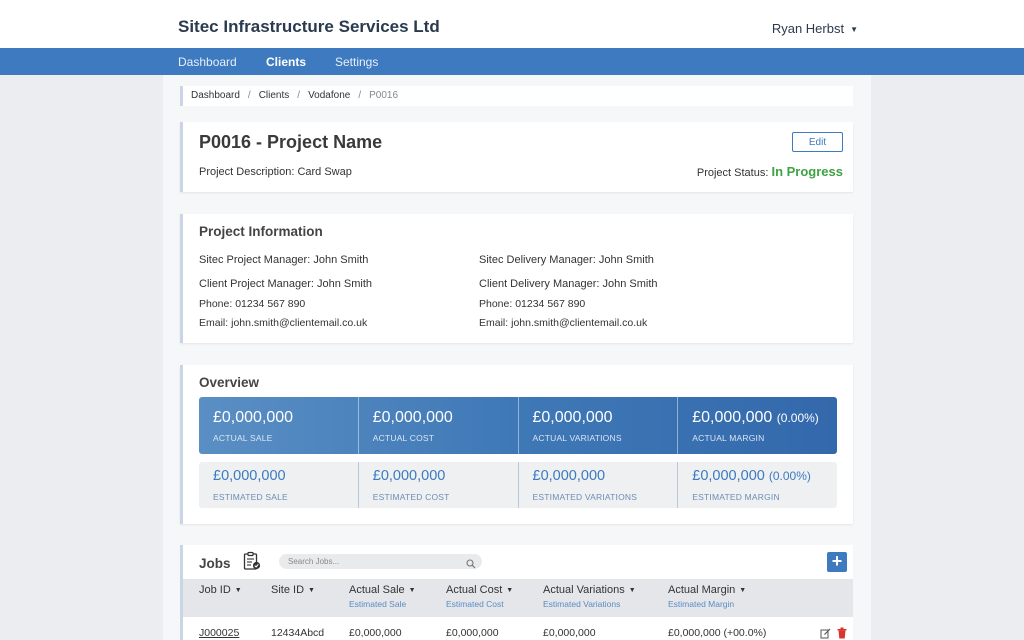 The height and width of the screenshot is (640, 1024). I want to click on client-pm-value: John Smith, so click(345, 284).